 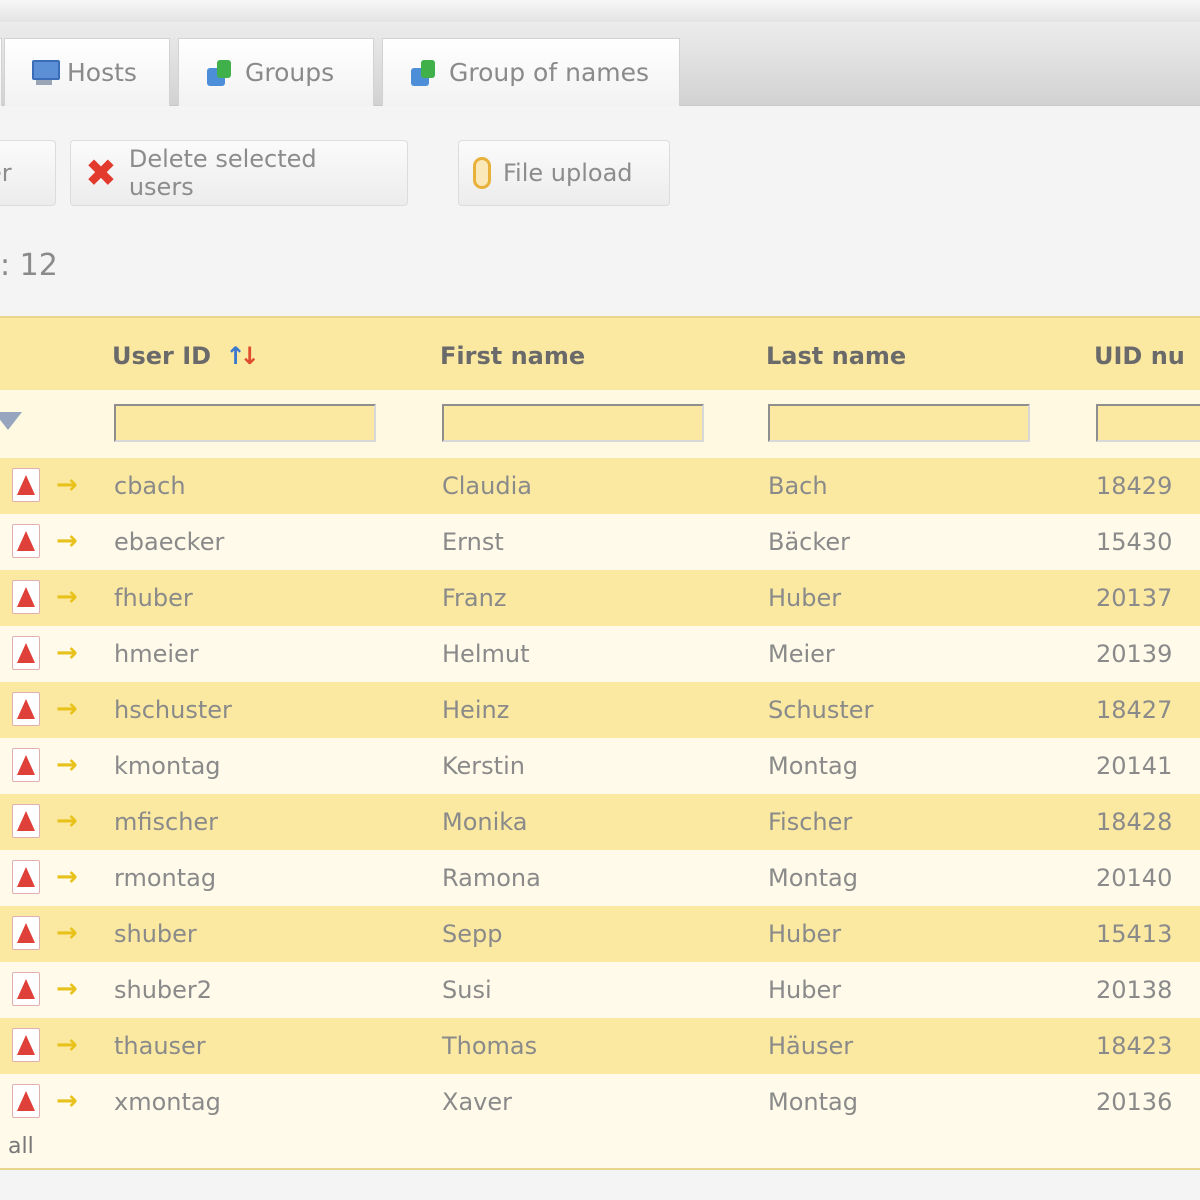 What do you see at coordinates (160, 1046) in the screenshot?
I see `cell-user-id: thauser` at bounding box center [160, 1046].